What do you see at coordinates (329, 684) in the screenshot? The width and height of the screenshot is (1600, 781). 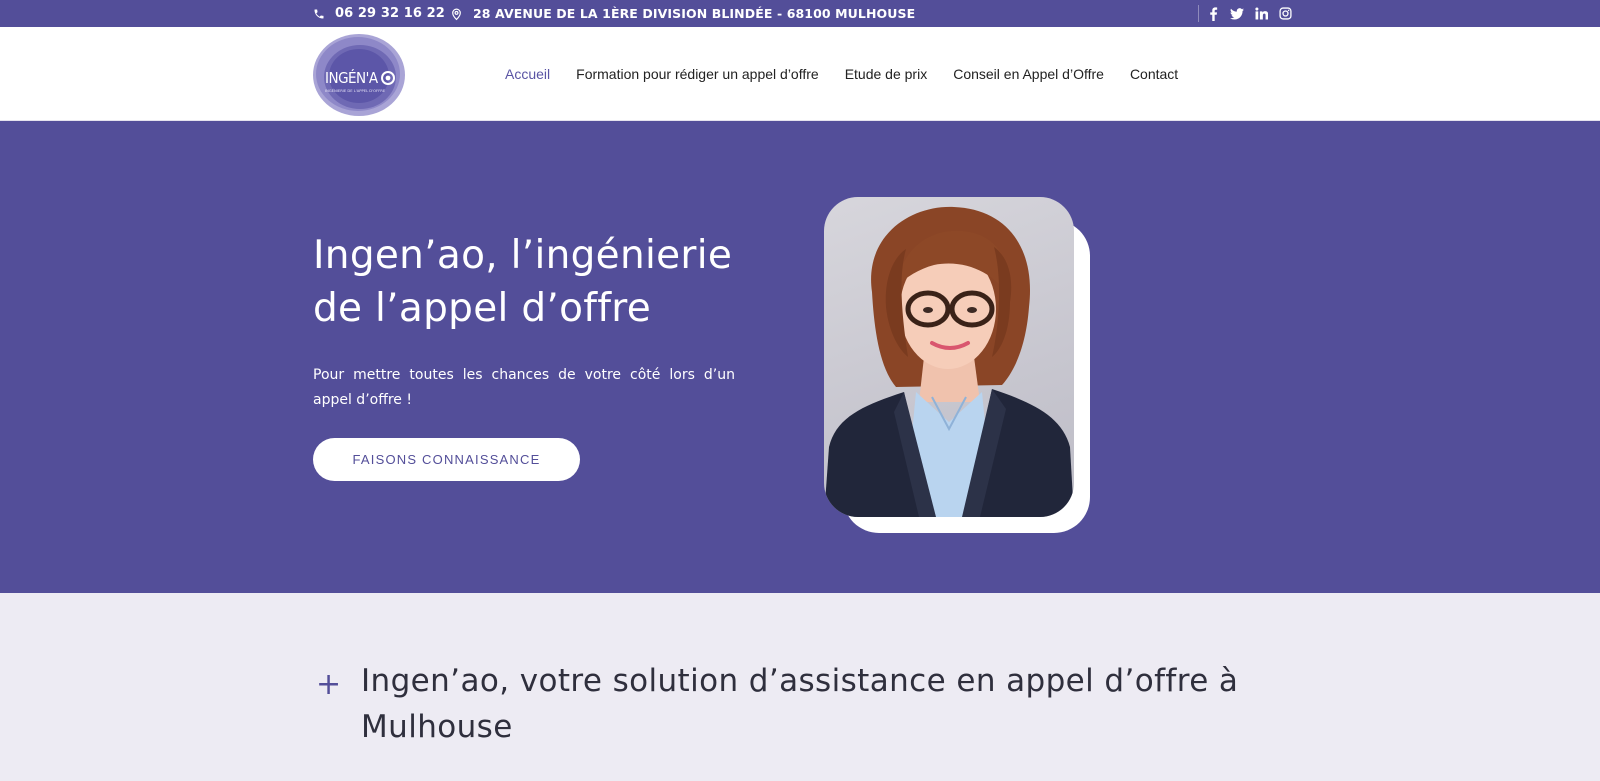 I see `plus-icon: +` at bounding box center [329, 684].